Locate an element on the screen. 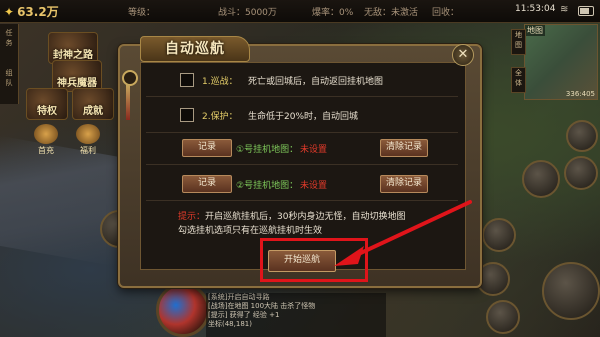 Image resolution: width=600 pixels, height=337 pixels. minimap-tab-all: 全体 is located at coordinates (518, 80).